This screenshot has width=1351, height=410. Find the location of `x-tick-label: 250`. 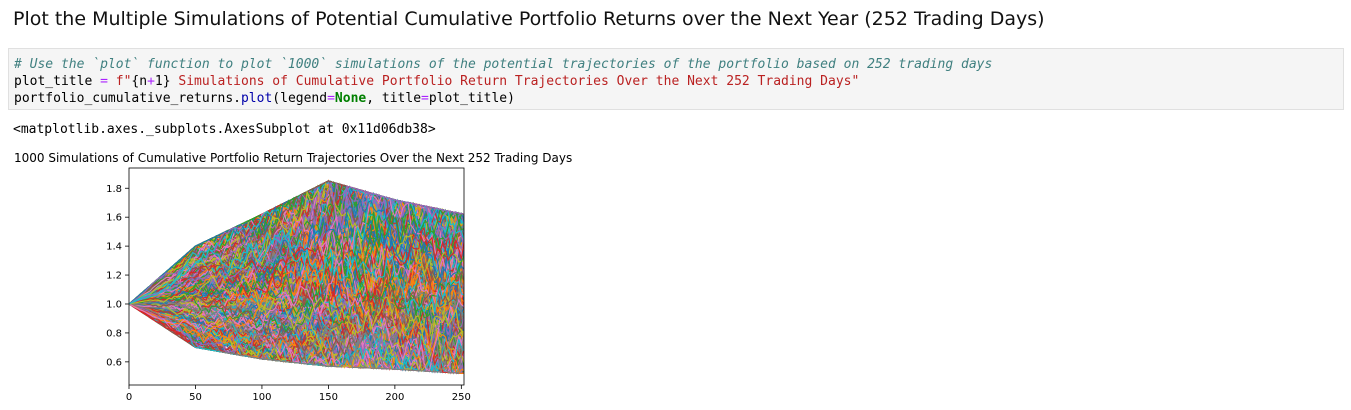

x-tick-label: 250 is located at coordinates (461, 397).